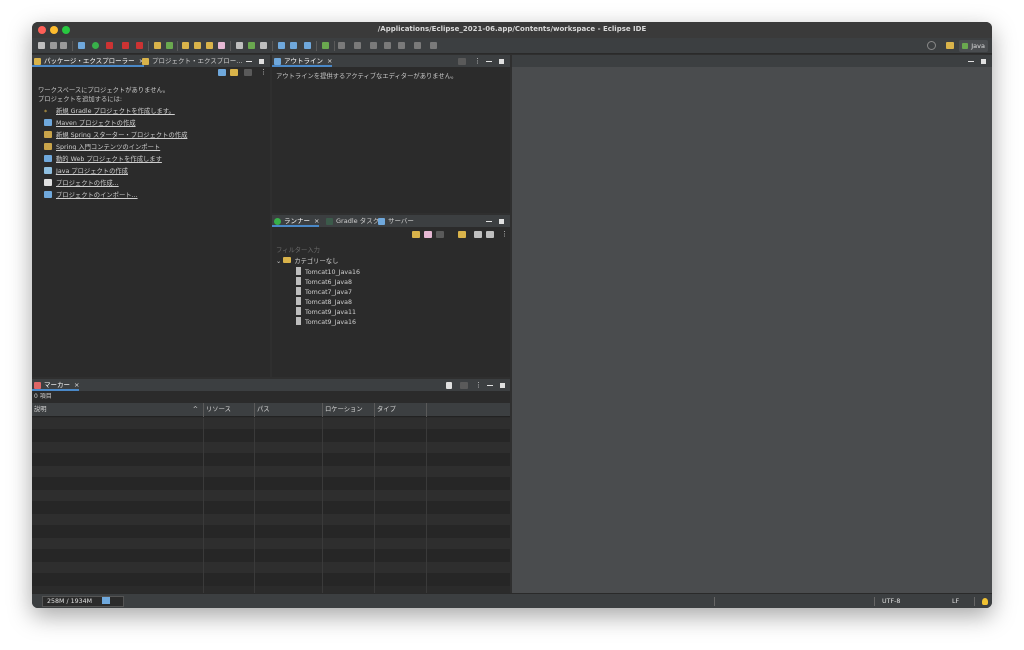 This screenshot has width=1024, height=650. Describe the element at coordinates (326, 322) in the screenshot. I see `server-item: Tomcat9_Java16` at that location.